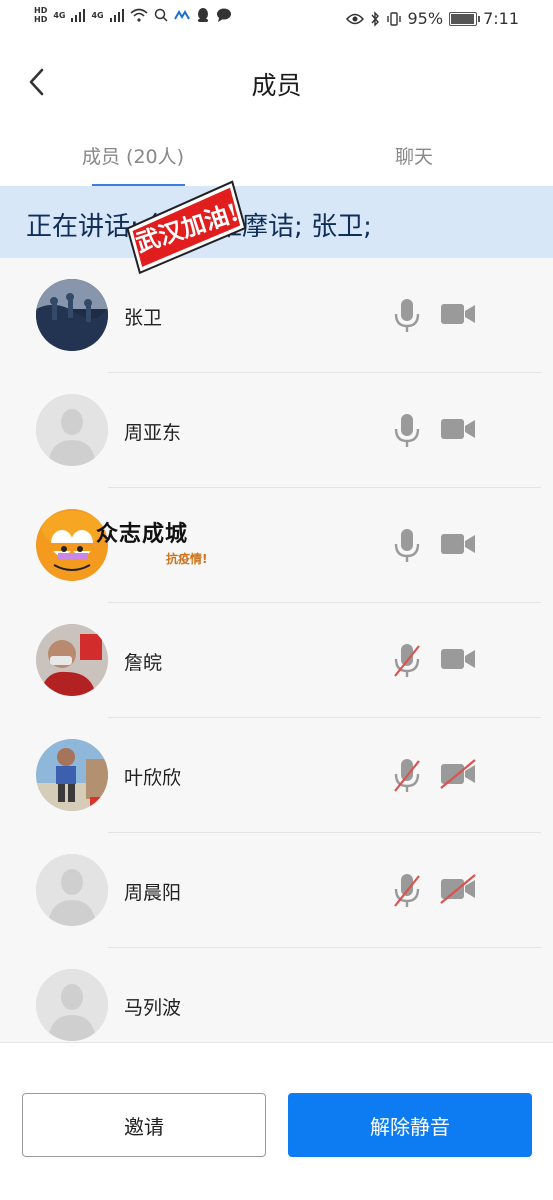 This screenshot has width=553, height=1200. I want to click on status-right: 95% 7:11, so click(432, 18).